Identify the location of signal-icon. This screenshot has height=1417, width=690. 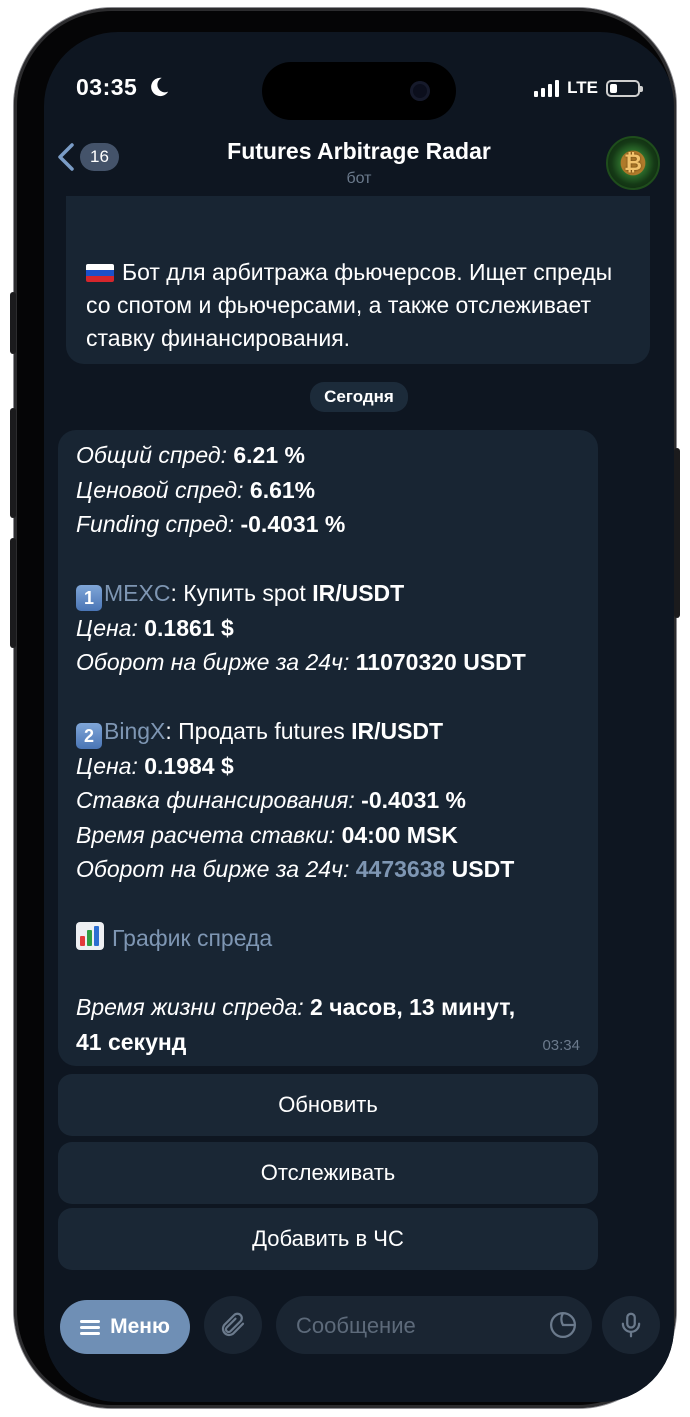
(547, 88).